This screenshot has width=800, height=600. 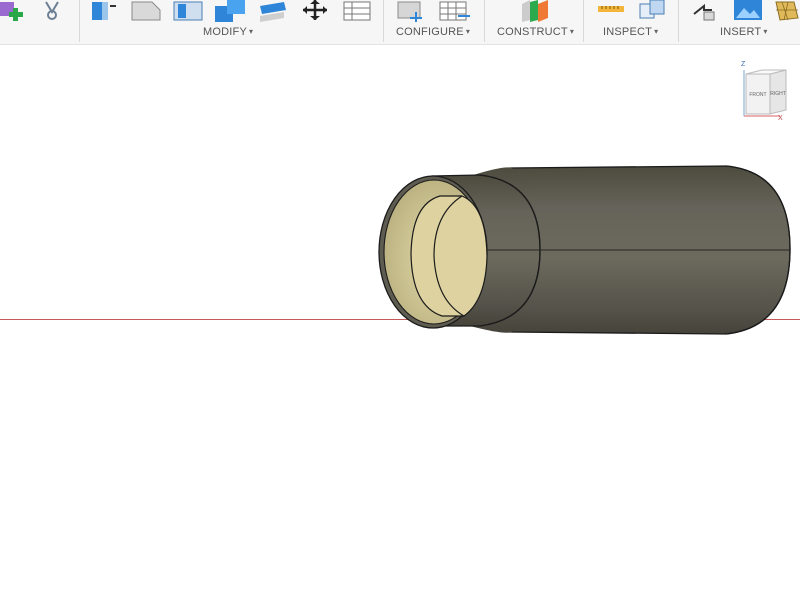 What do you see at coordinates (449, 256) in the screenshot?
I see `inner-bore` at bounding box center [449, 256].